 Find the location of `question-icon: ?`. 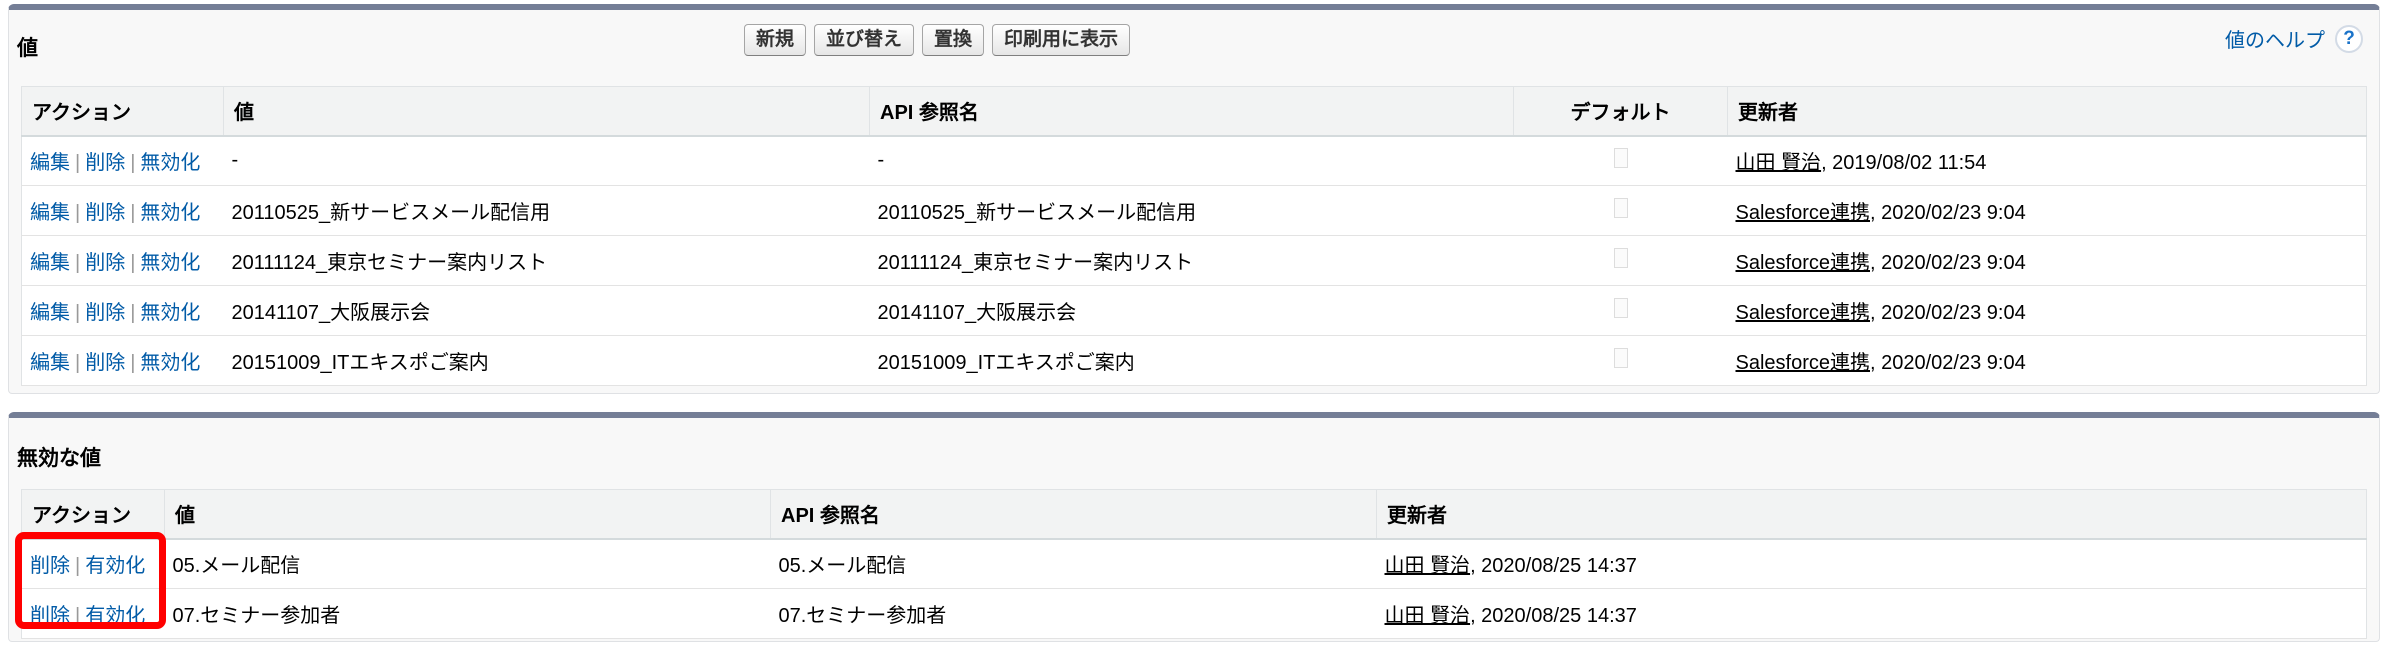

question-icon: ? is located at coordinates (2349, 38).